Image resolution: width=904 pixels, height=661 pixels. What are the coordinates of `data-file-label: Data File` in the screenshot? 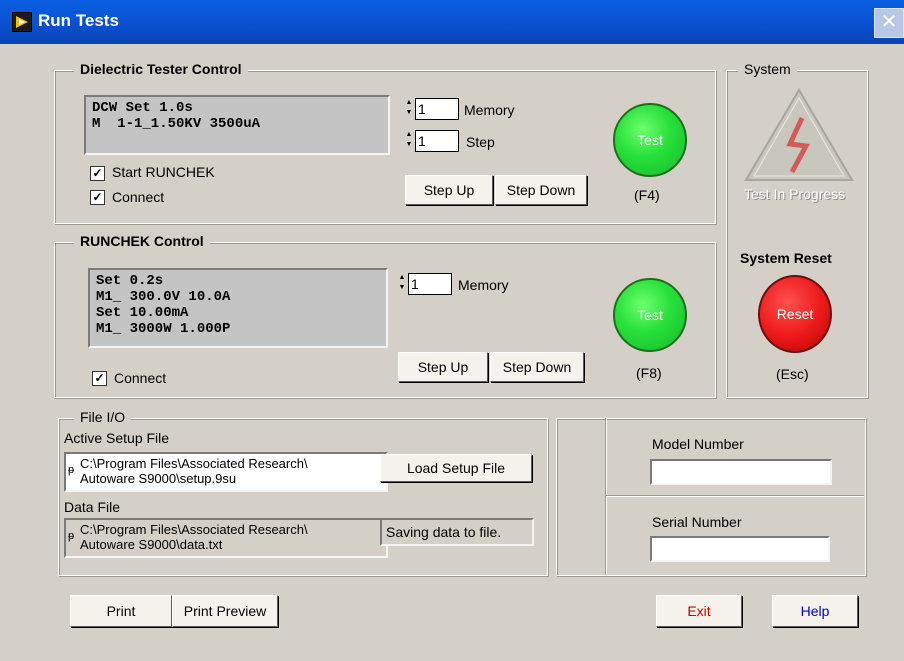 It's located at (92, 507).